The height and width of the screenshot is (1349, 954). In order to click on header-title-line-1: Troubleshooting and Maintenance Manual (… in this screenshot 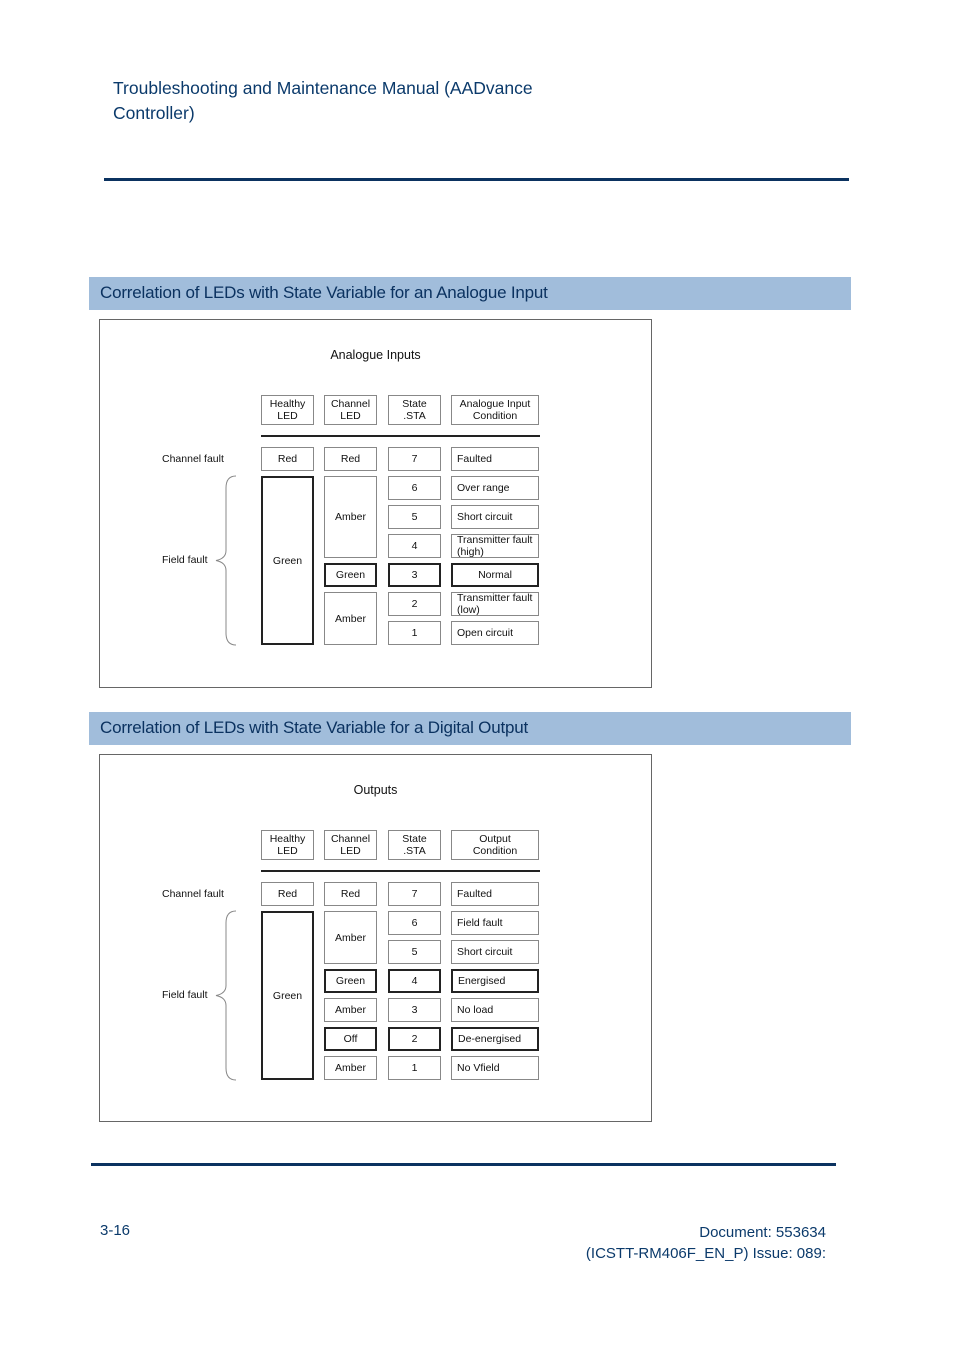, I will do `click(323, 88)`.